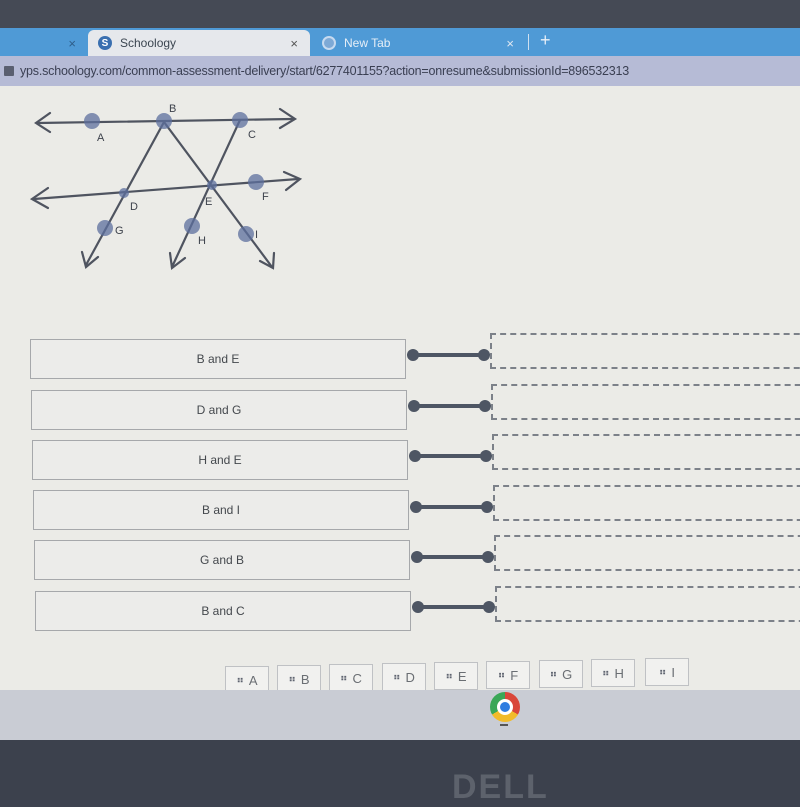  What do you see at coordinates (199, 43) in the screenshot?
I see `tab-schoology: S Schoology ×` at bounding box center [199, 43].